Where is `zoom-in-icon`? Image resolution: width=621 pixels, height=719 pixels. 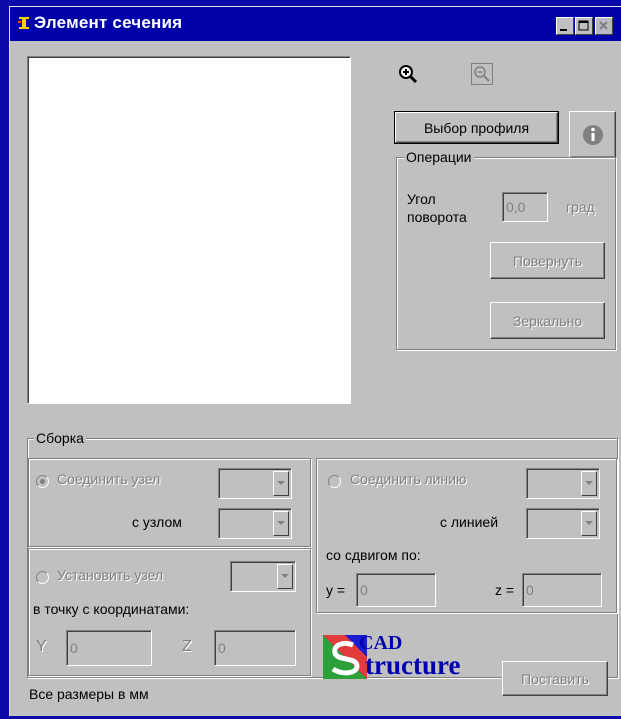 zoom-in-icon is located at coordinates (408, 74).